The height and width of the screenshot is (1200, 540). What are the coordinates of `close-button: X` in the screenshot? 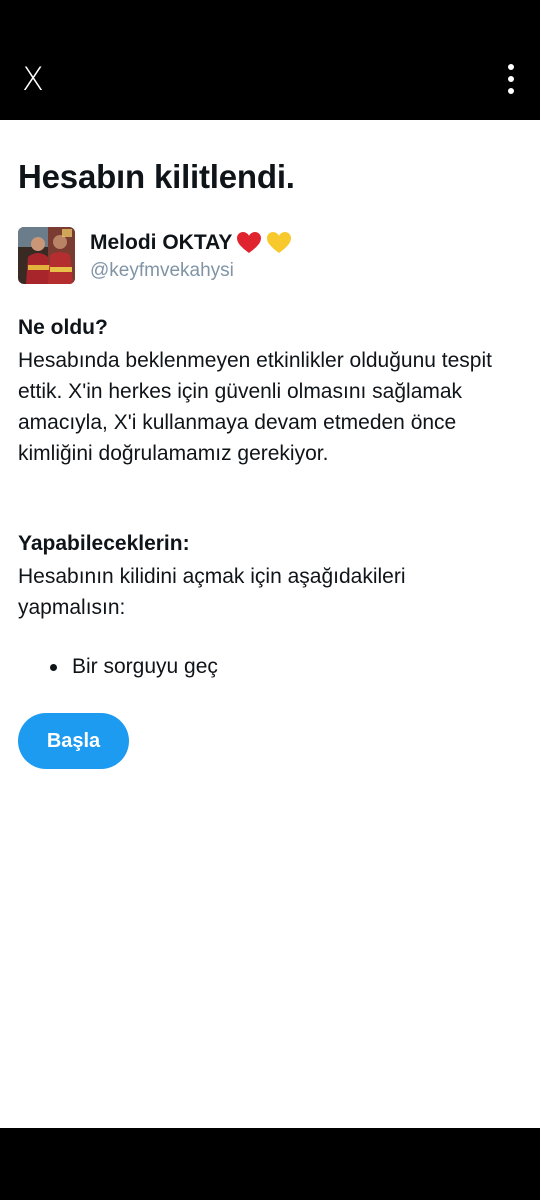 It's located at (36, 79).